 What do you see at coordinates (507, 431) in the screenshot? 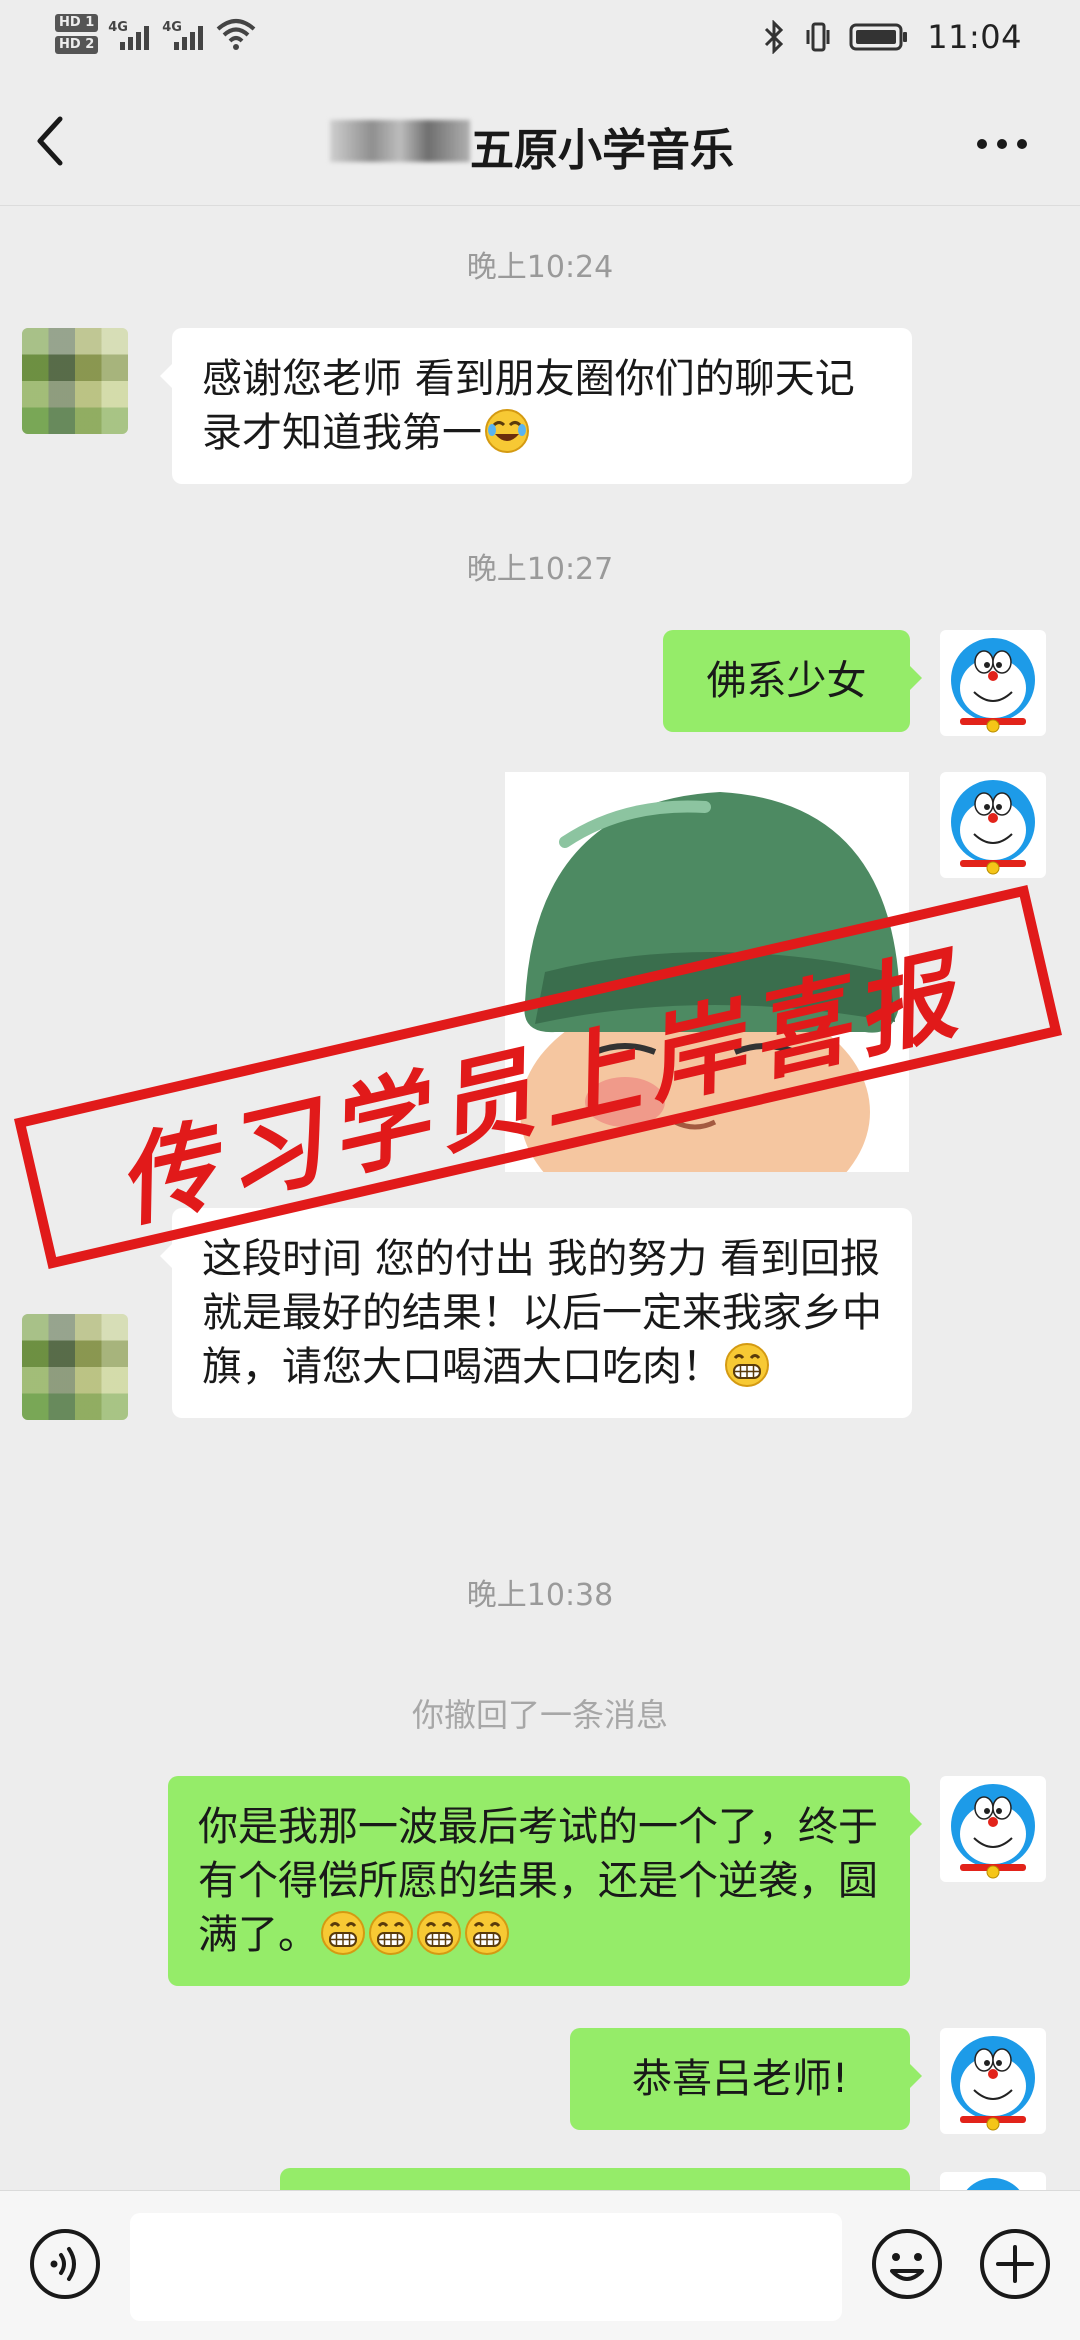
I see `laugh-cry-emoji-icon` at bounding box center [507, 431].